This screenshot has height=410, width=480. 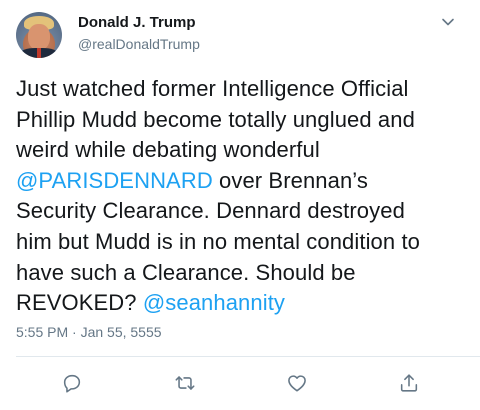 I want to click on tweet-timestamp: 5:55 PM · Jan 55, 5555, so click(x=89, y=332).